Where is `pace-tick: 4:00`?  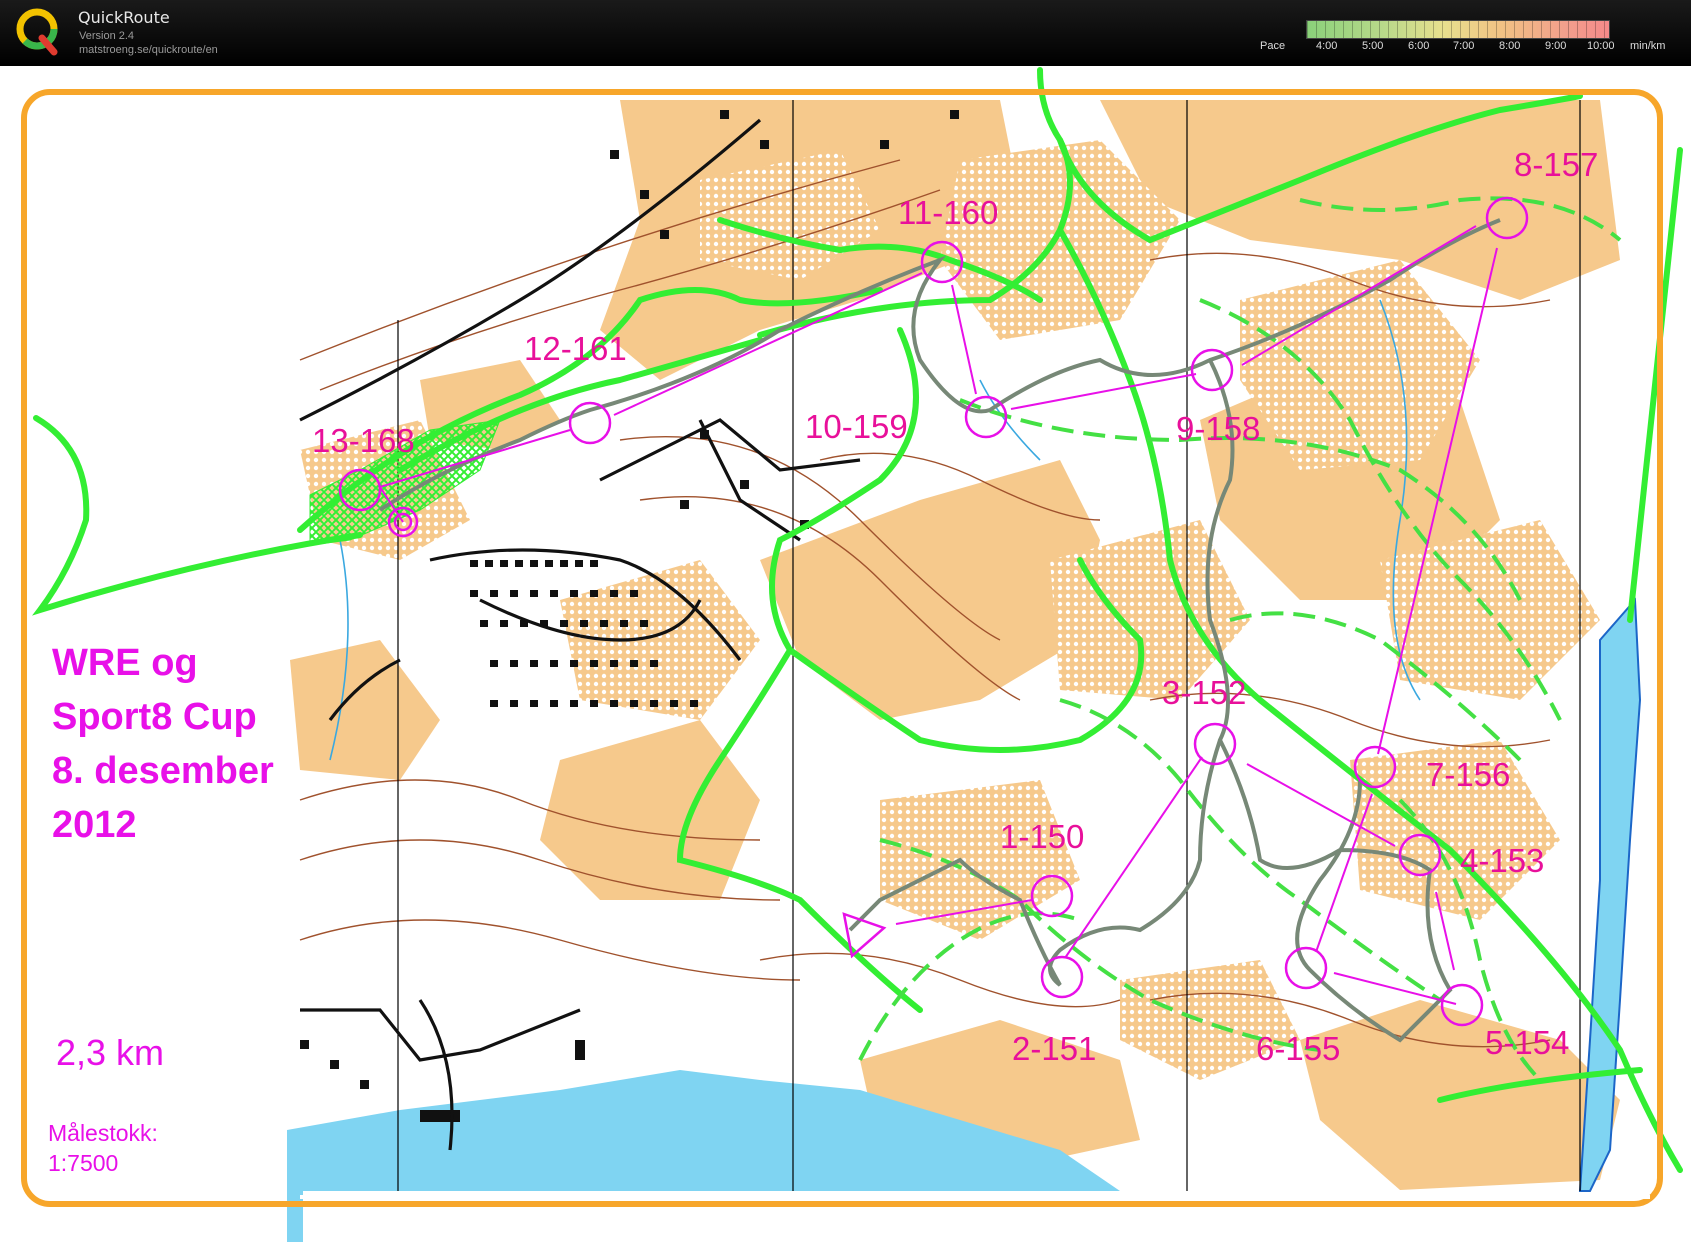
pace-tick: 4:00 is located at coordinates (1327, 46).